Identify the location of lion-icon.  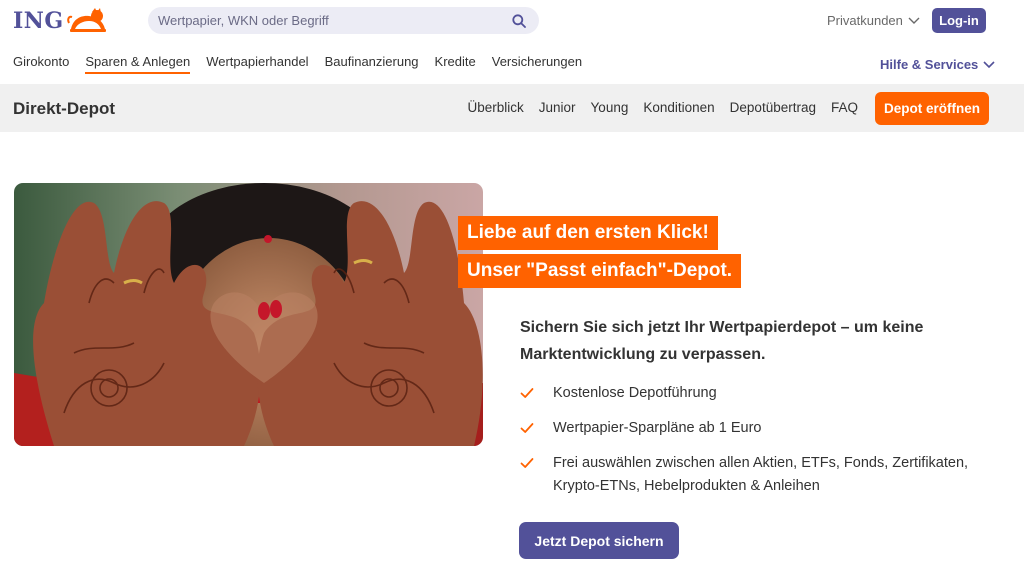
(86, 20).